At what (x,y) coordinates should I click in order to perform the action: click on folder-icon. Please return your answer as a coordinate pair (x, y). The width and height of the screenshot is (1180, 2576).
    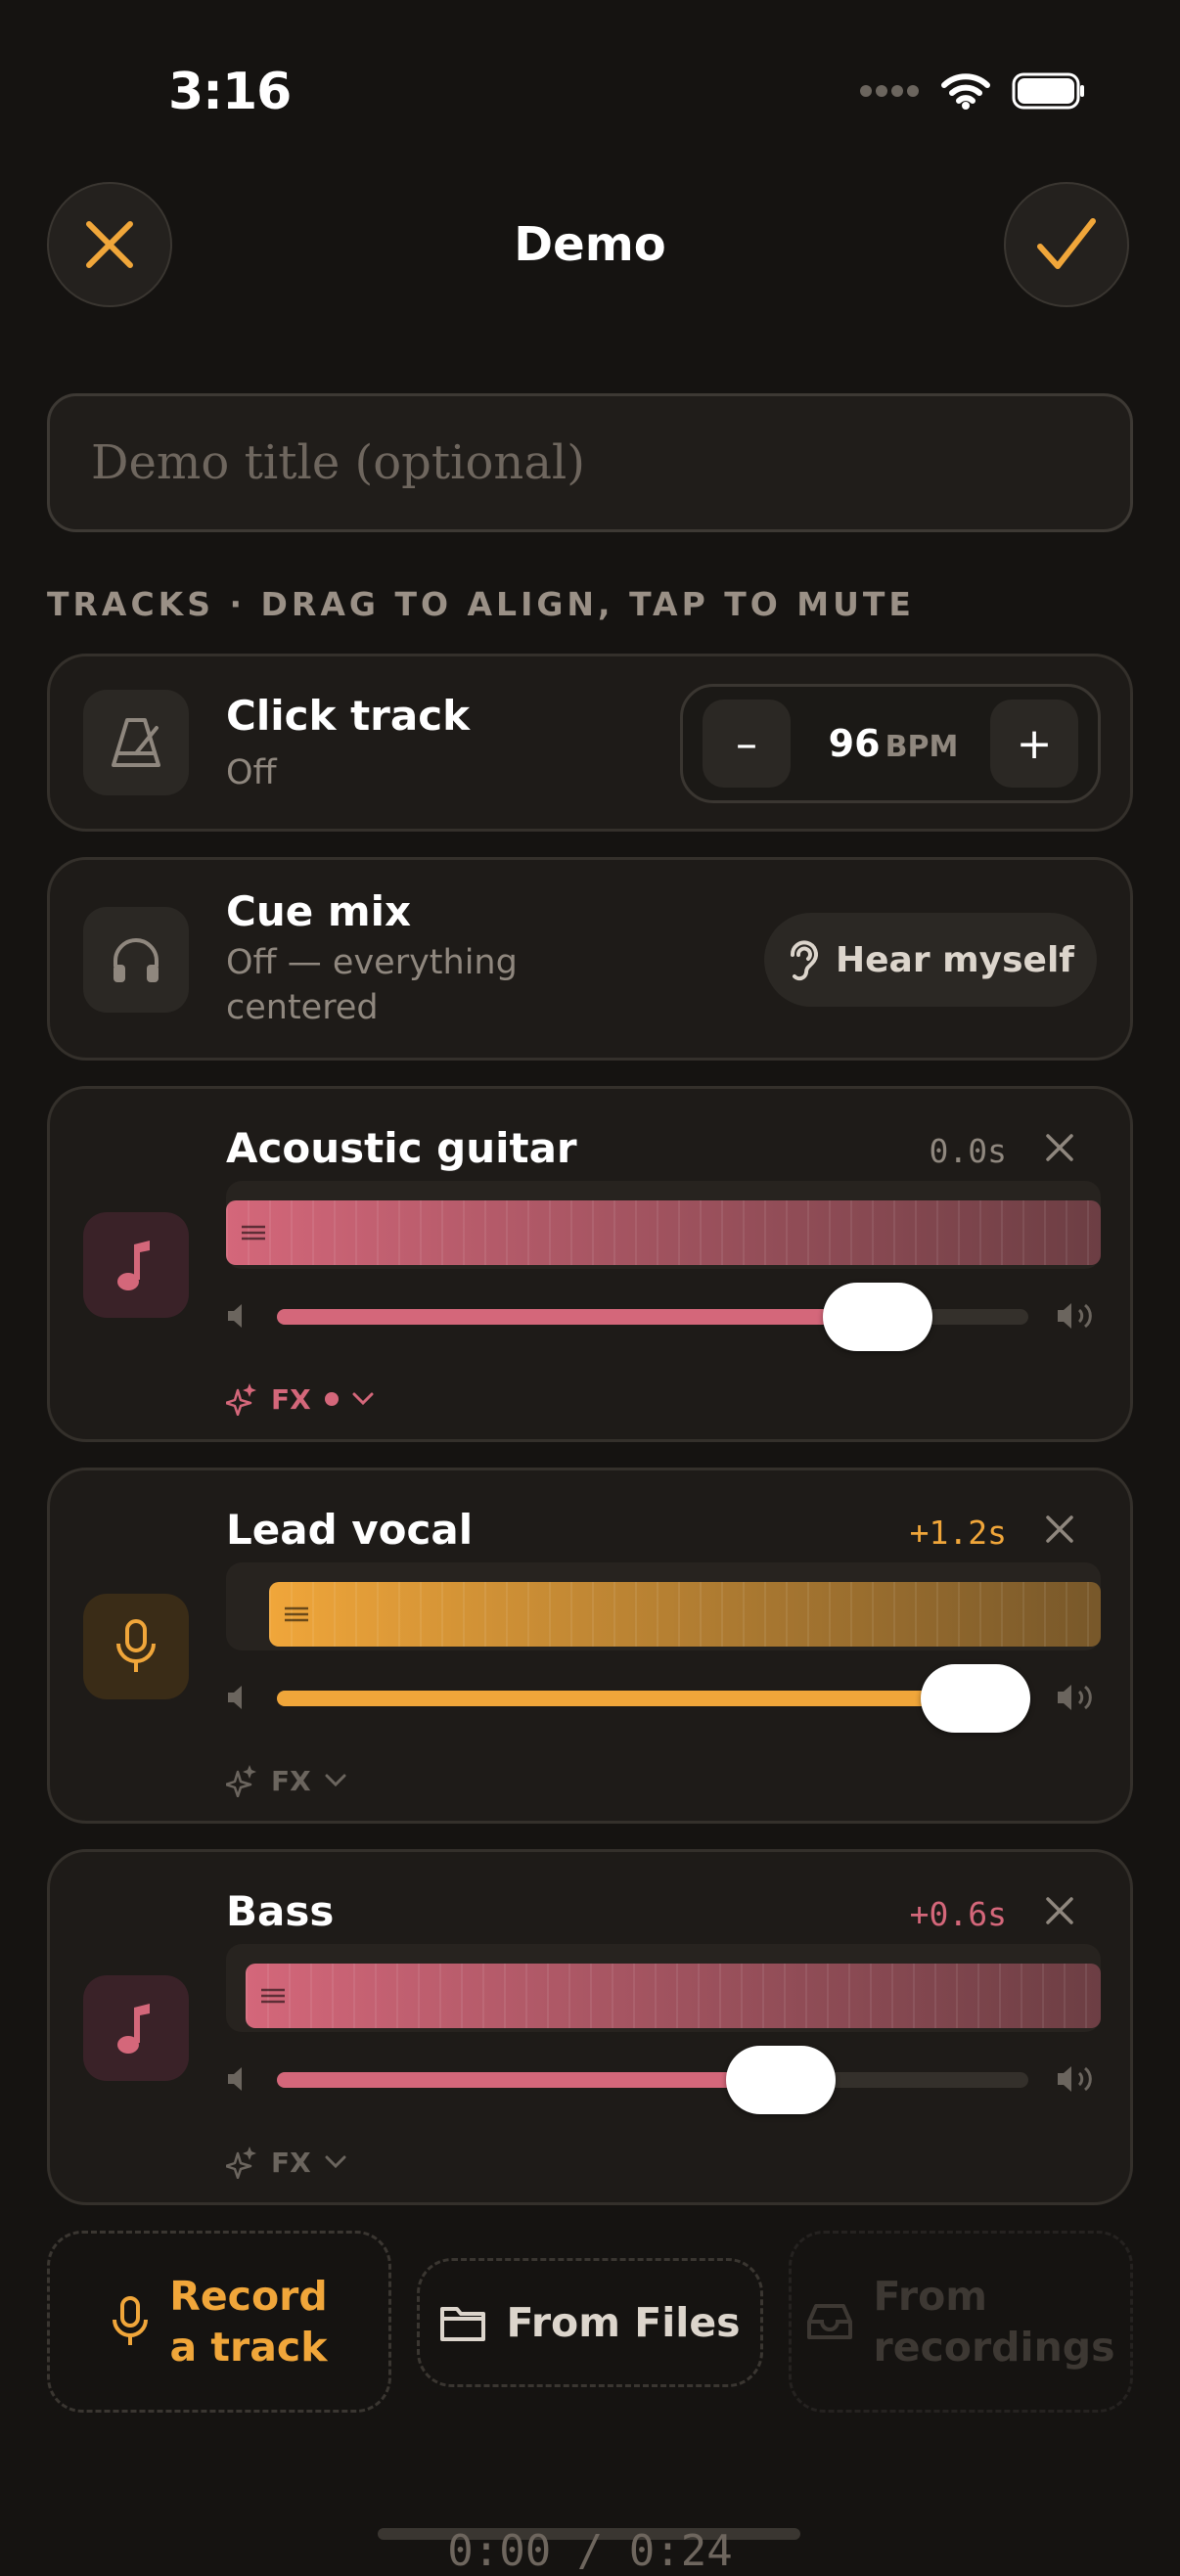
    Looking at the image, I should click on (463, 2324).